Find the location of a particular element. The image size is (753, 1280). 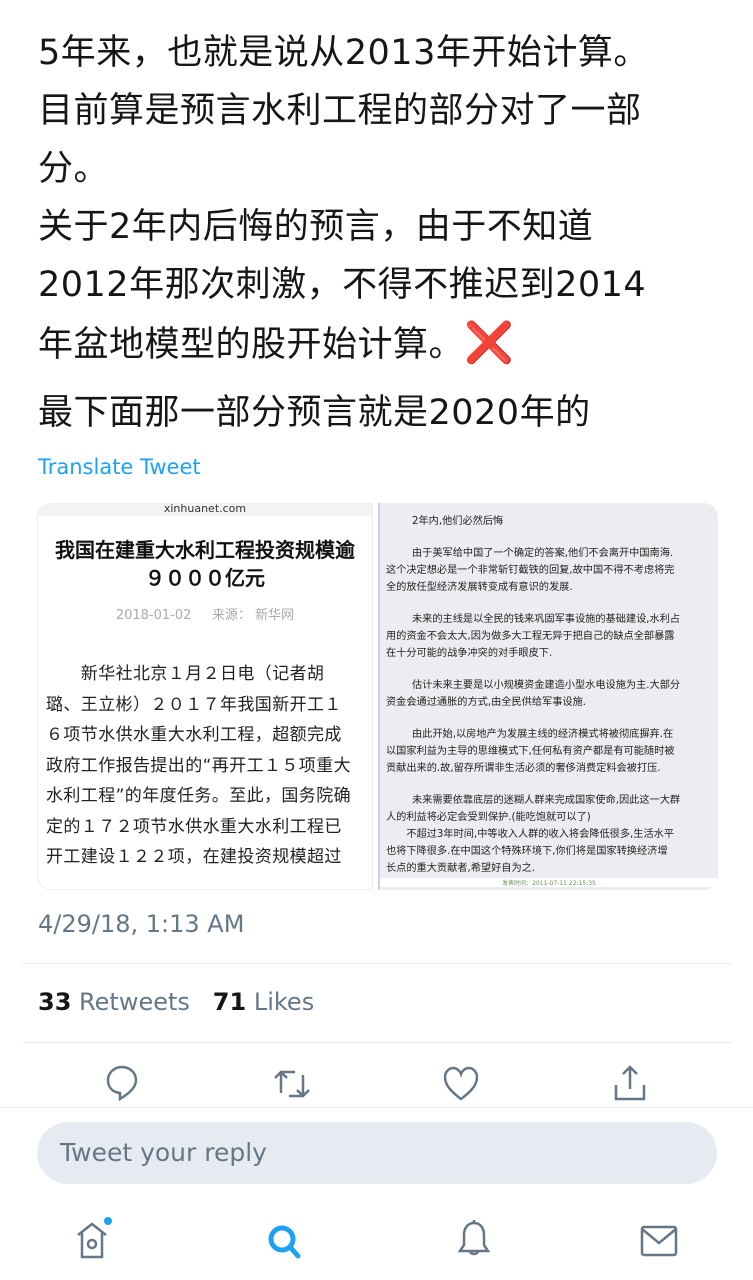

news-date: 2018-01-02 is located at coordinates (153, 615).